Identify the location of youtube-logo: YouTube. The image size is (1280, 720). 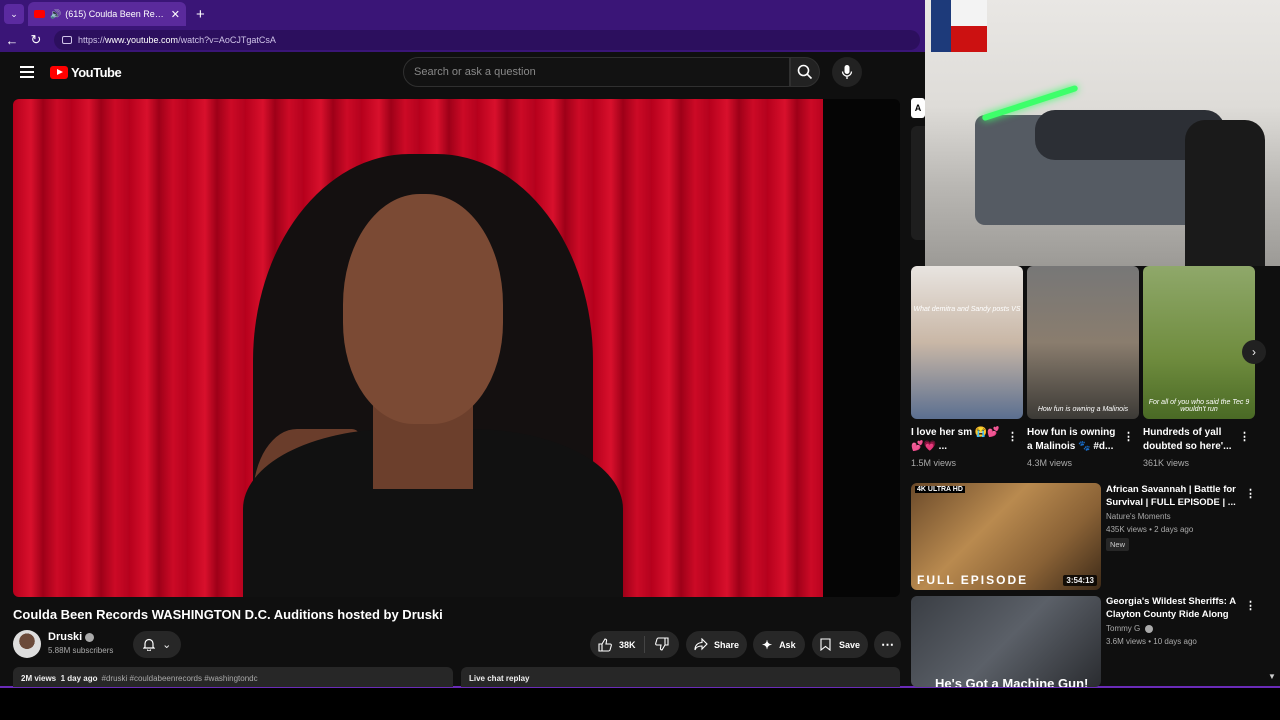
(86, 72).